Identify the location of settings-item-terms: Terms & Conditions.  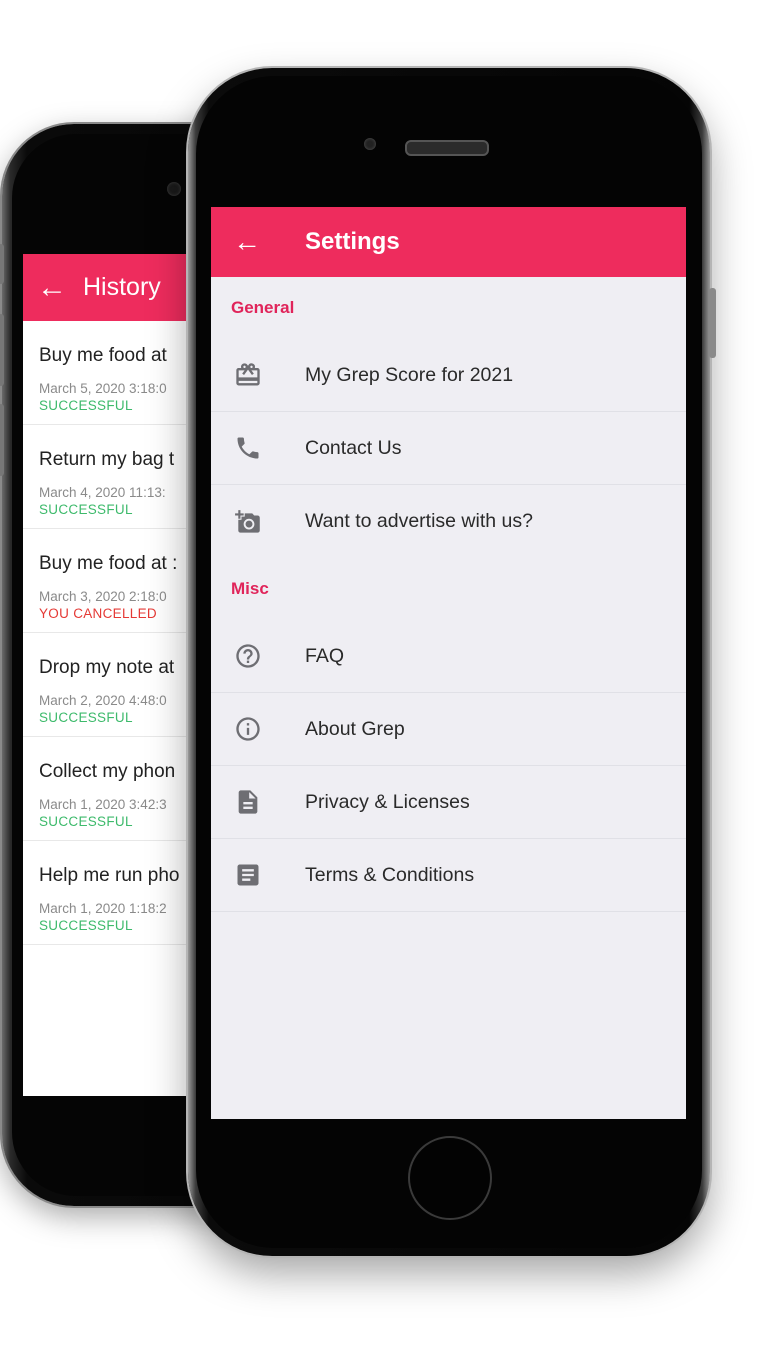
(448, 875).